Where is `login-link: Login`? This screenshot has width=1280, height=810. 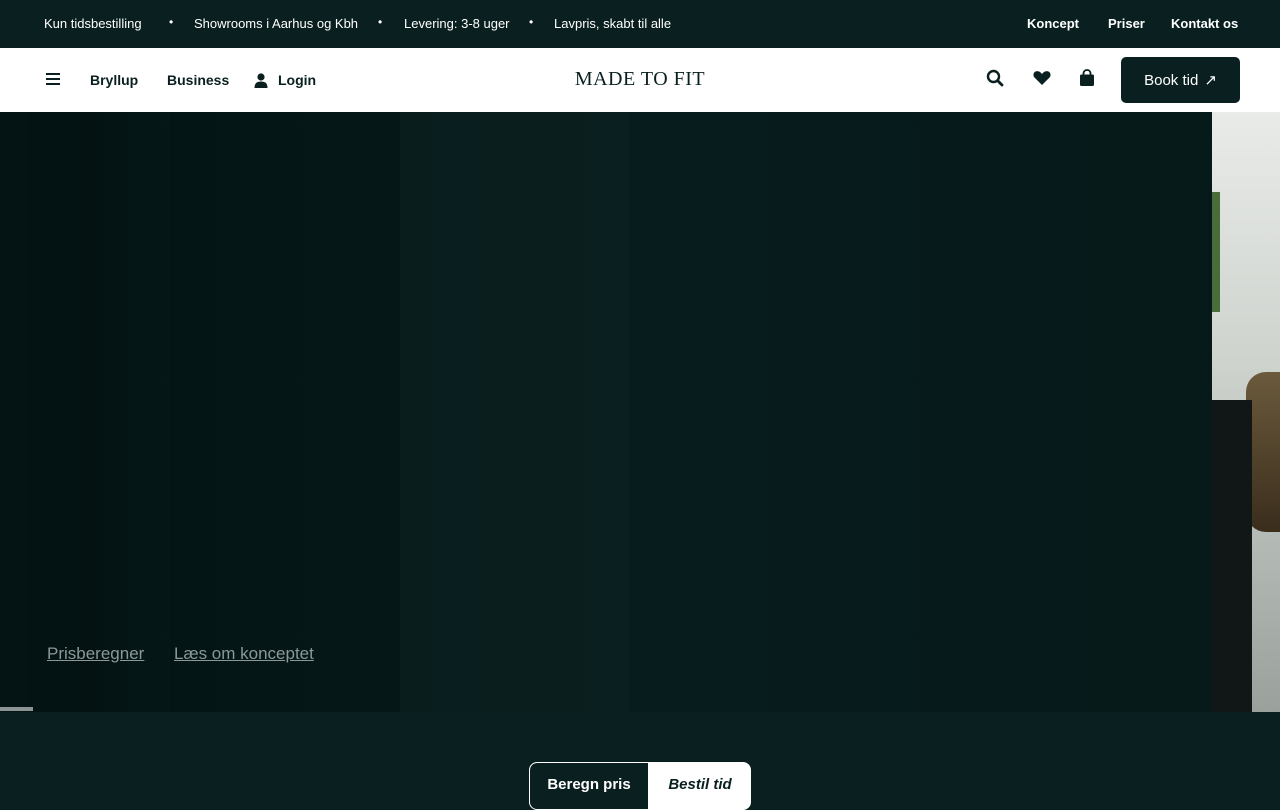 login-link: Login is located at coordinates (285, 80).